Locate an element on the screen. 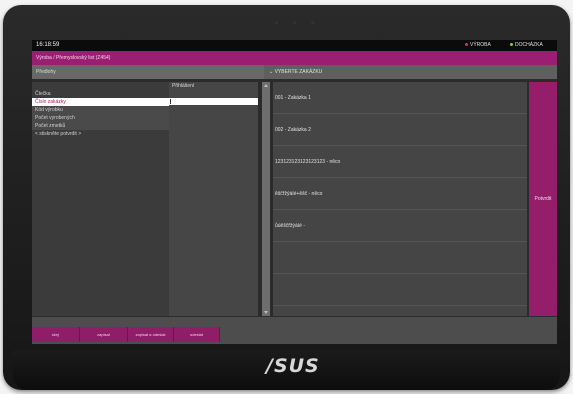 The width and height of the screenshot is (573, 394). field-item: < stiskněte potvrdit > is located at coordinates (100, 134).